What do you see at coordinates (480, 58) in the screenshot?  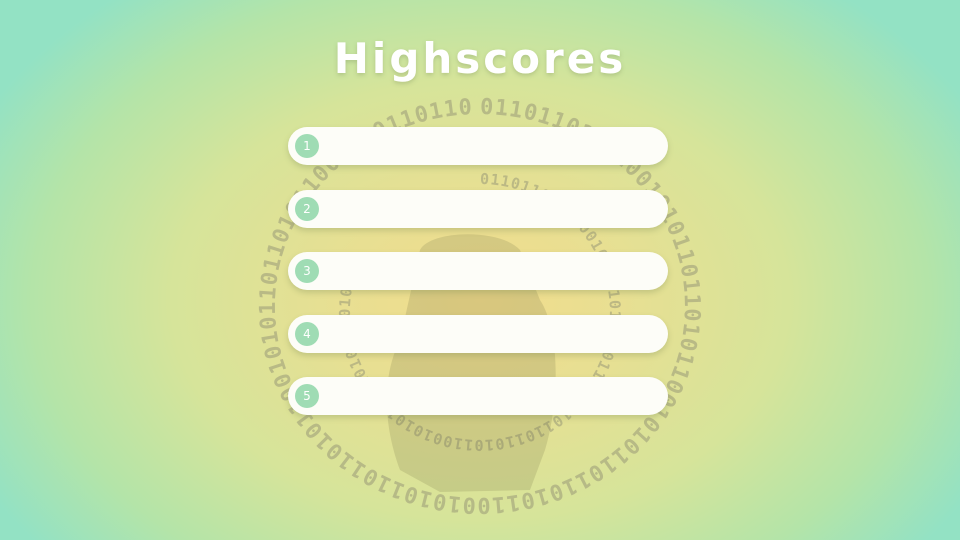 I see `page-title: Highscores` at bounding box center [480, 58].